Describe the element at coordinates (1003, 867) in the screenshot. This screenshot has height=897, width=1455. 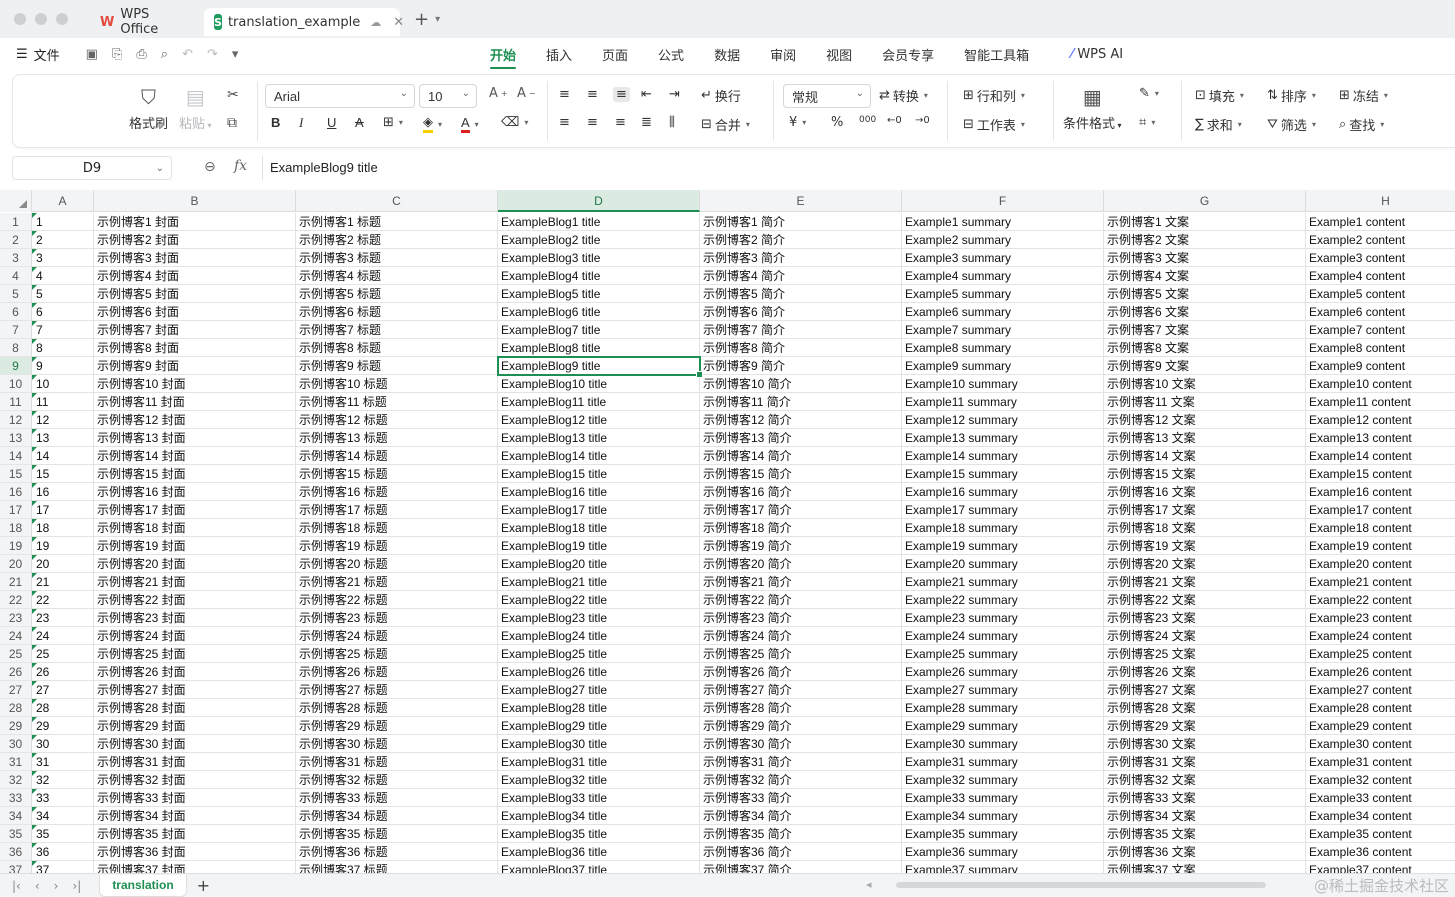
I see `cell-f37: Example37 summary` at that location.